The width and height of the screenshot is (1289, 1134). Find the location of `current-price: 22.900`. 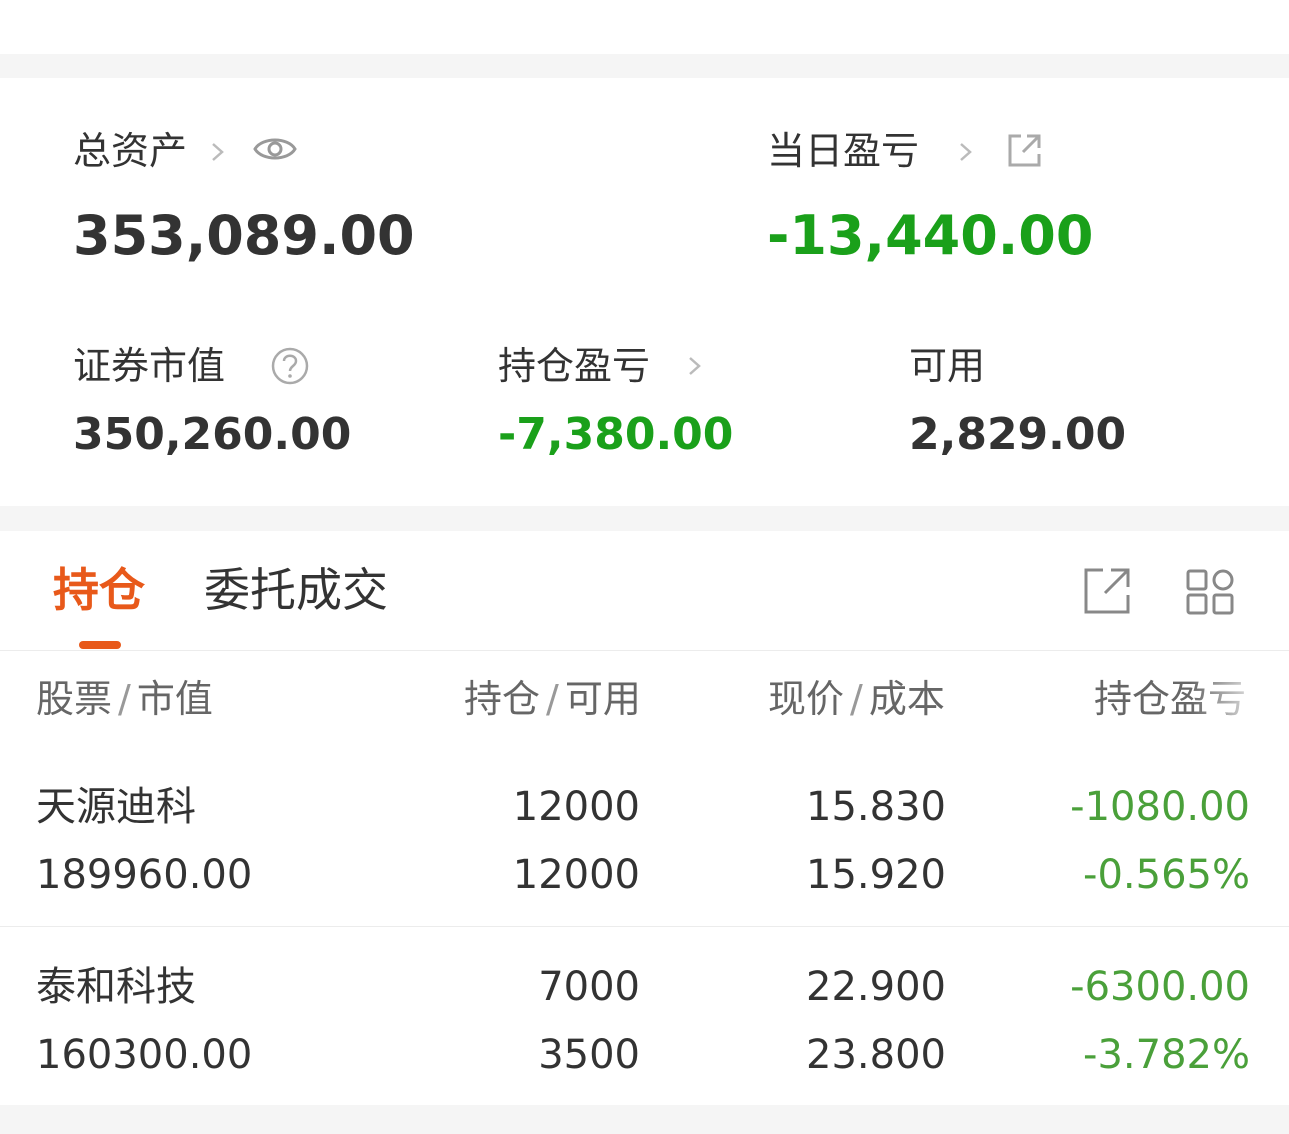

current-price: 22.900 is located at coordinates (876, 987).